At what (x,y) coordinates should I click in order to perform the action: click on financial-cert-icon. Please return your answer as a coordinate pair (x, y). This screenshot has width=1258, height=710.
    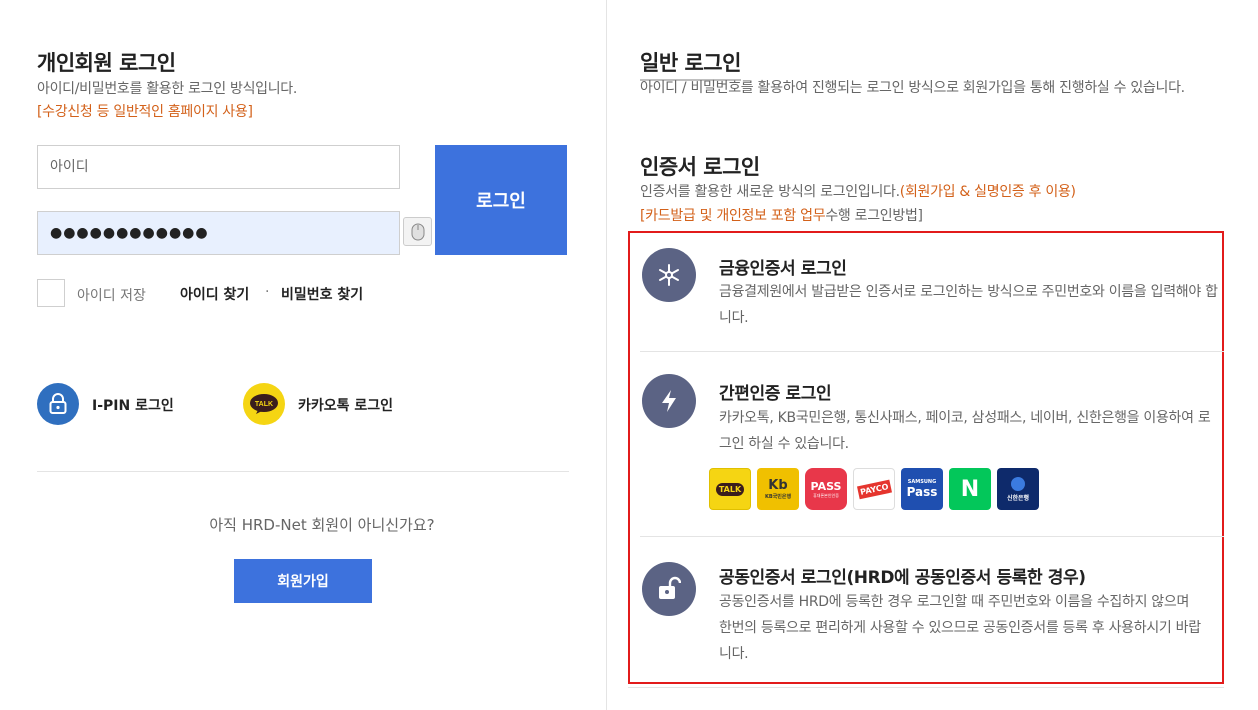
    Looking at the image, I should click on (669, 275).